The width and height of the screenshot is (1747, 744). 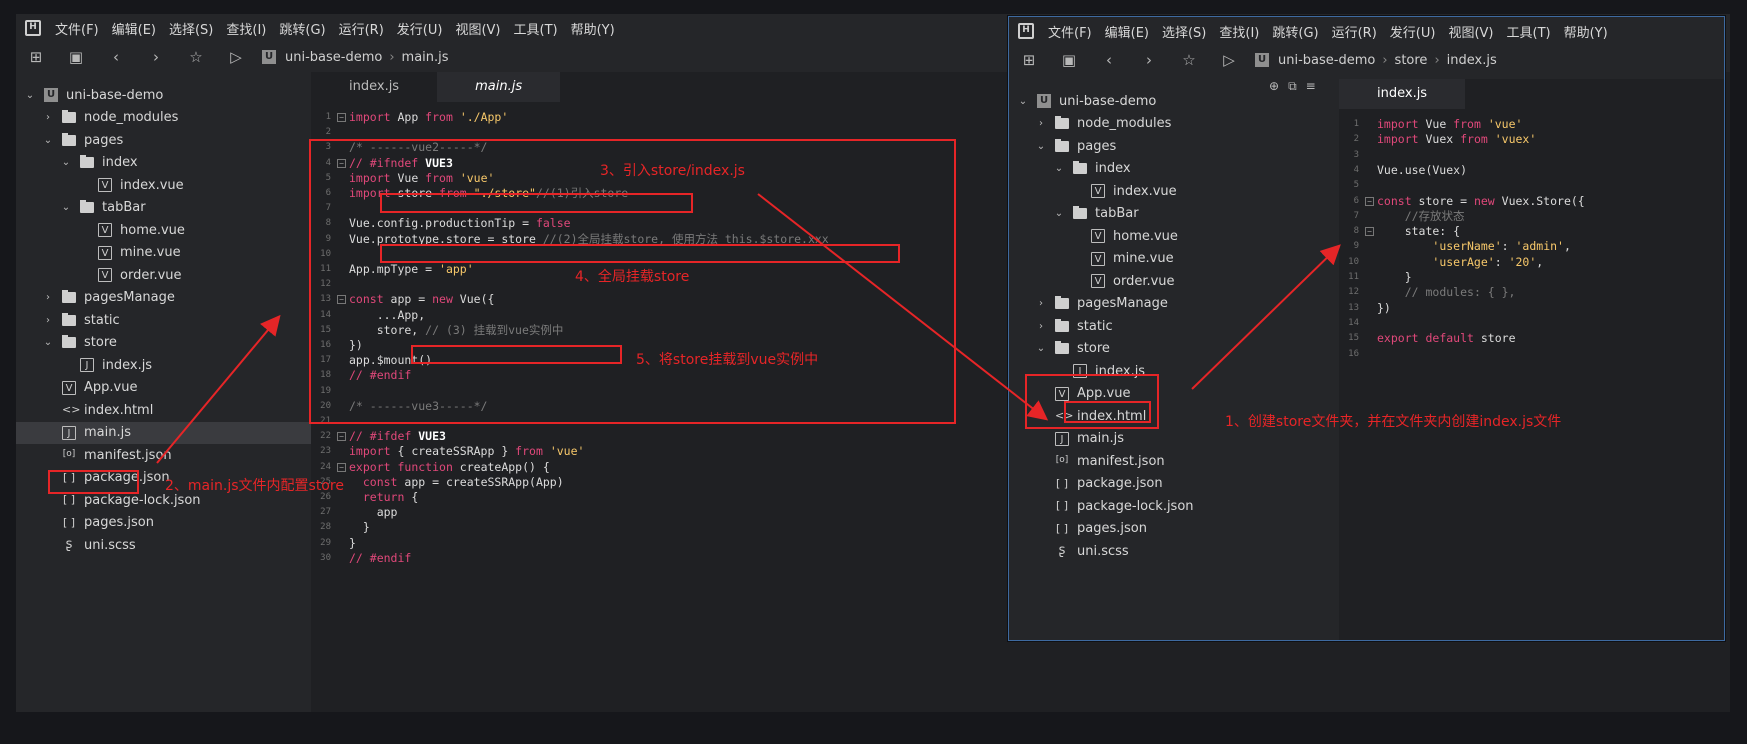 What do you see at coordinates (1531, 124) in the screenshot?
I see `code-line: 1 import Vue from 'vue'` at bounding box center [1531, 124].